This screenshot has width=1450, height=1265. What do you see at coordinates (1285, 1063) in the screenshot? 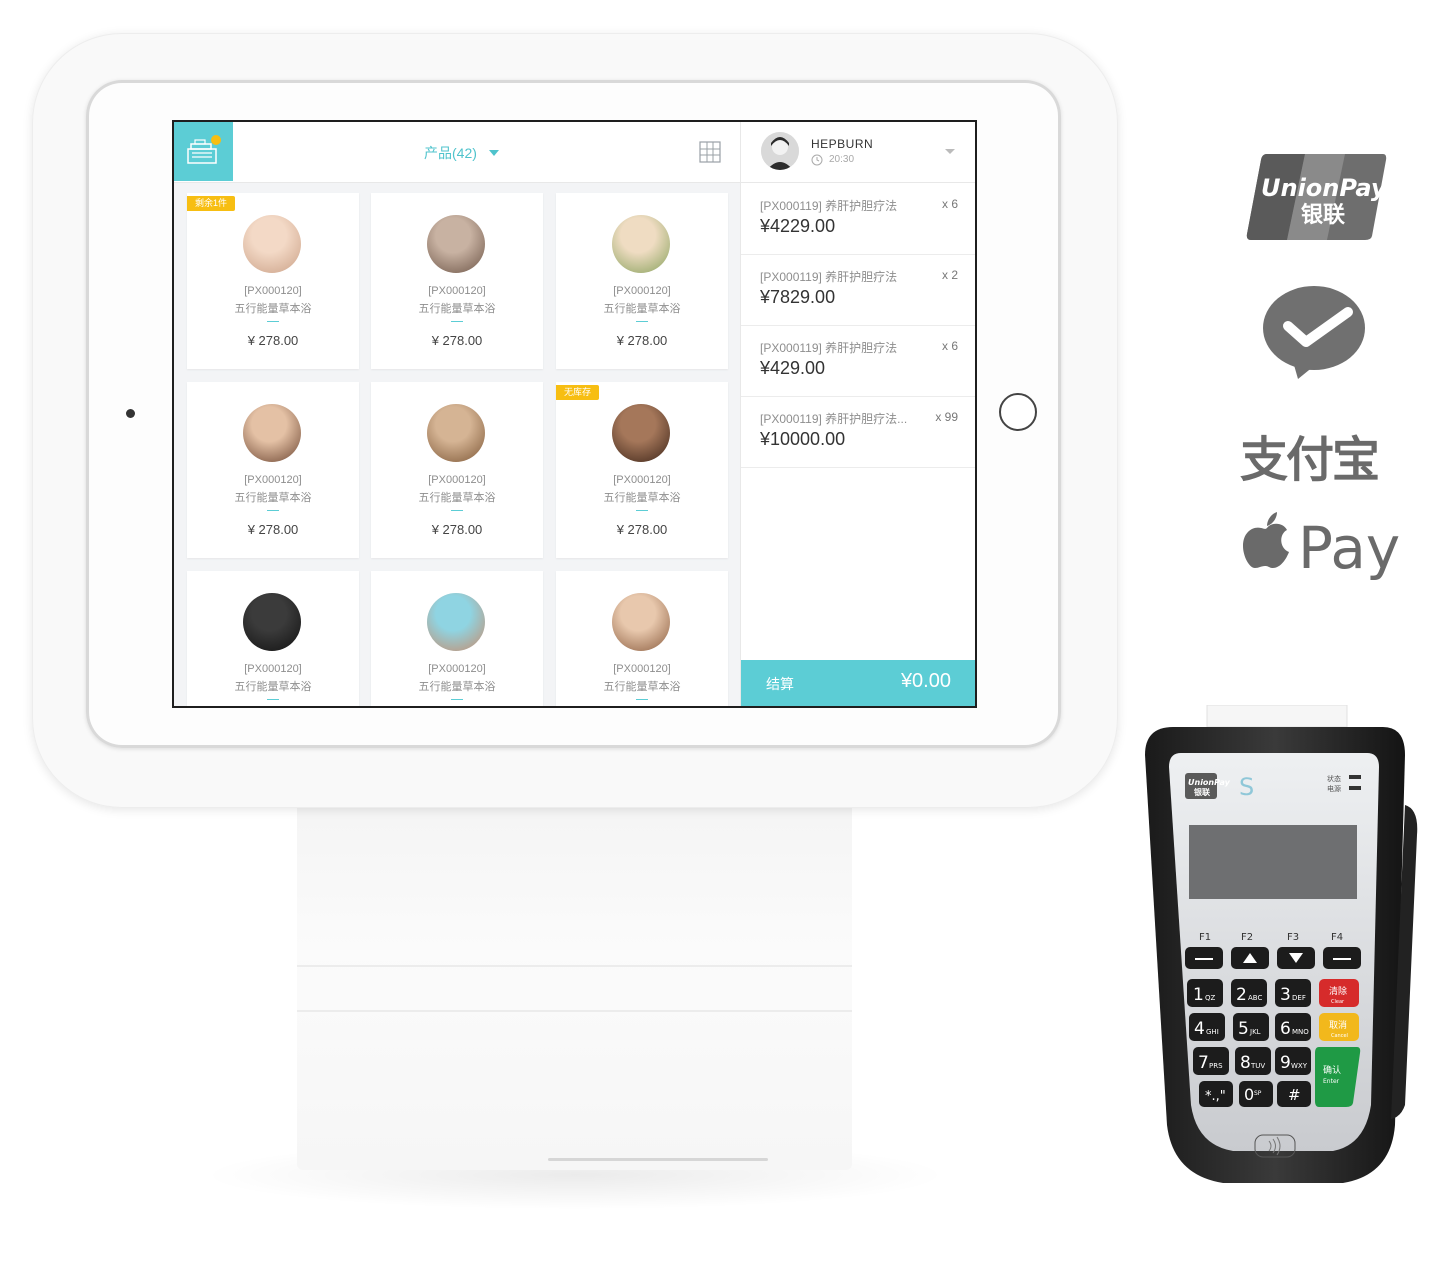
I see `svg-text: 9` at bounding box center [1285, 1063].